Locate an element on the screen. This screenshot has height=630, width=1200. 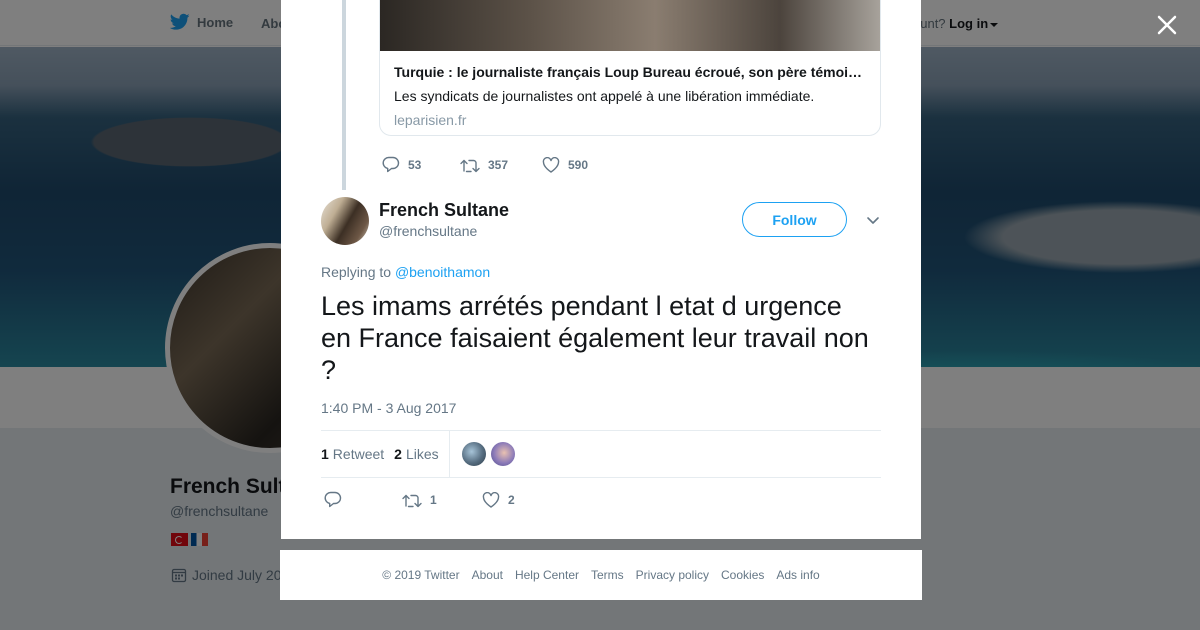
retweet-action: 357 is located at coordinates (501, 165).